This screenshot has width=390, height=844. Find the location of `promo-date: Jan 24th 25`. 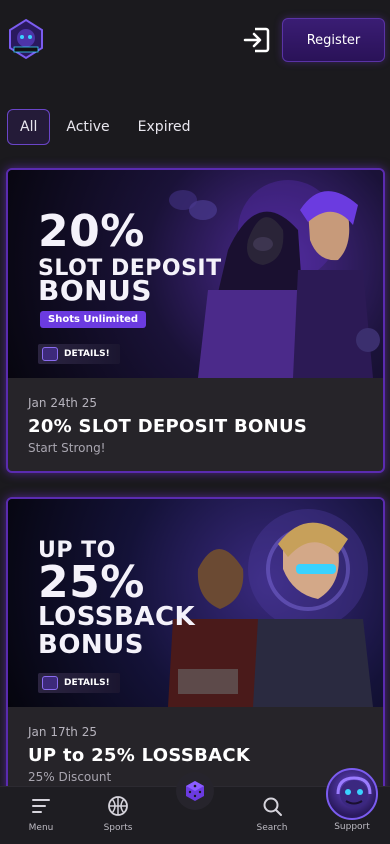

promo-date: Jan 24th 25 is located at coordinates (62, 403).